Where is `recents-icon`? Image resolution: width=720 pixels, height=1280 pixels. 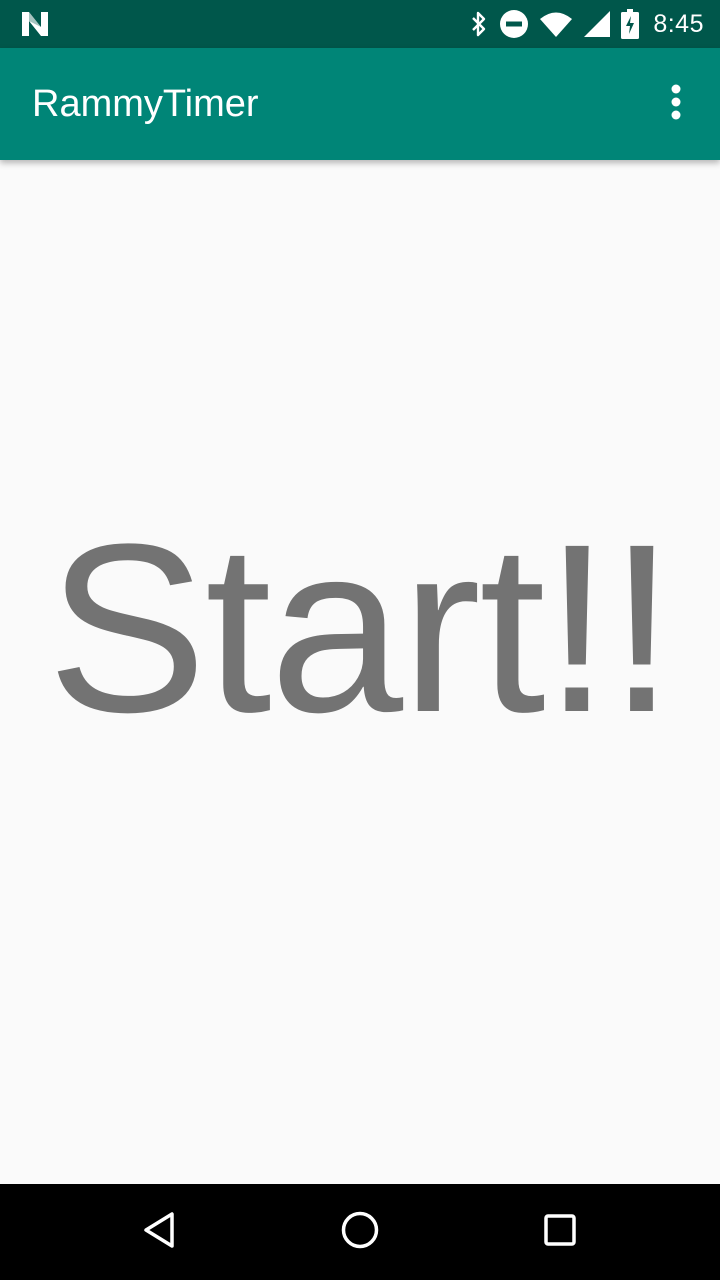
recents-icon is located at coordinates (560, 1232).